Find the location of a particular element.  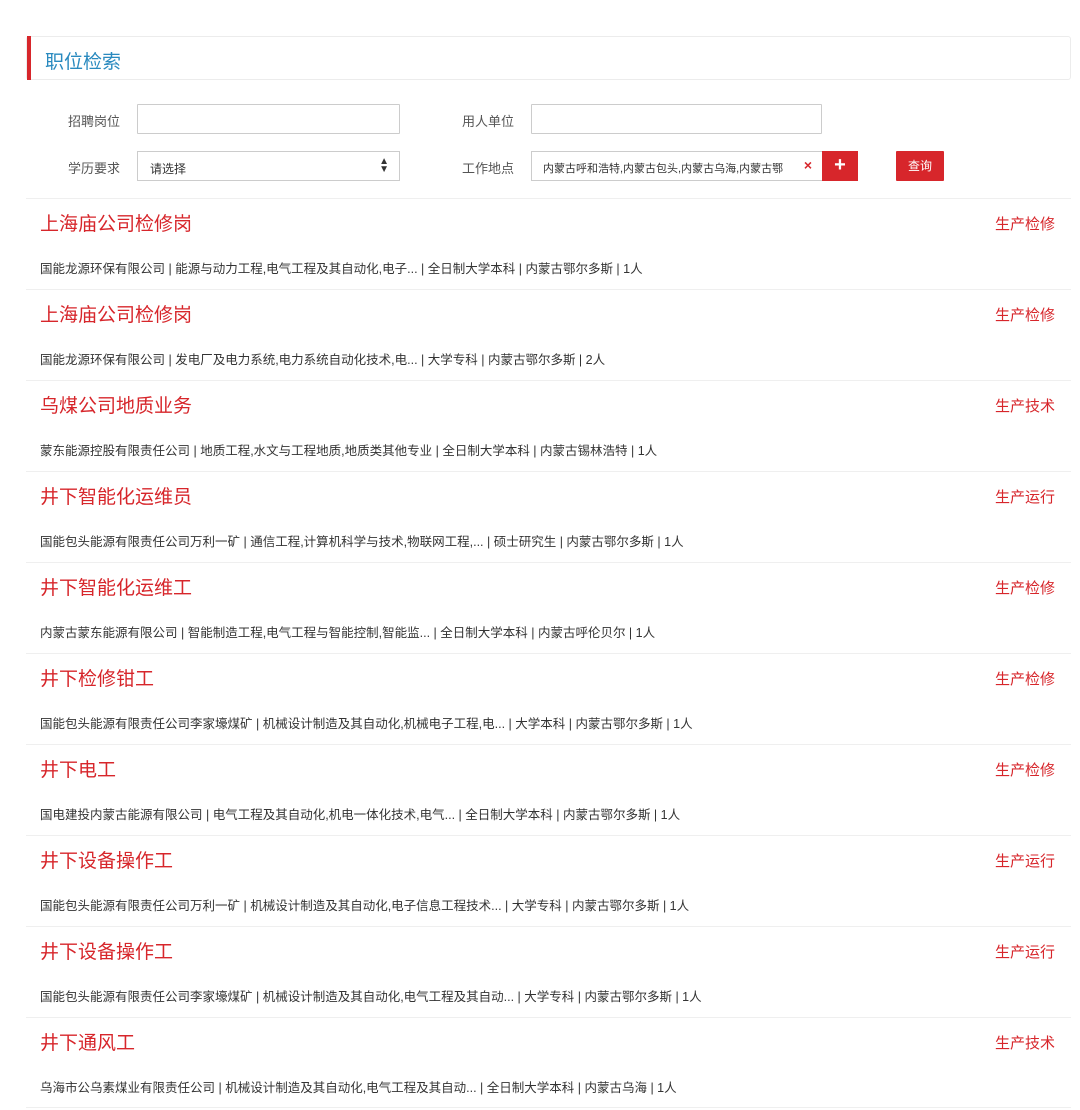

location-label: 工作地点 is located at coordinates (487, 168).